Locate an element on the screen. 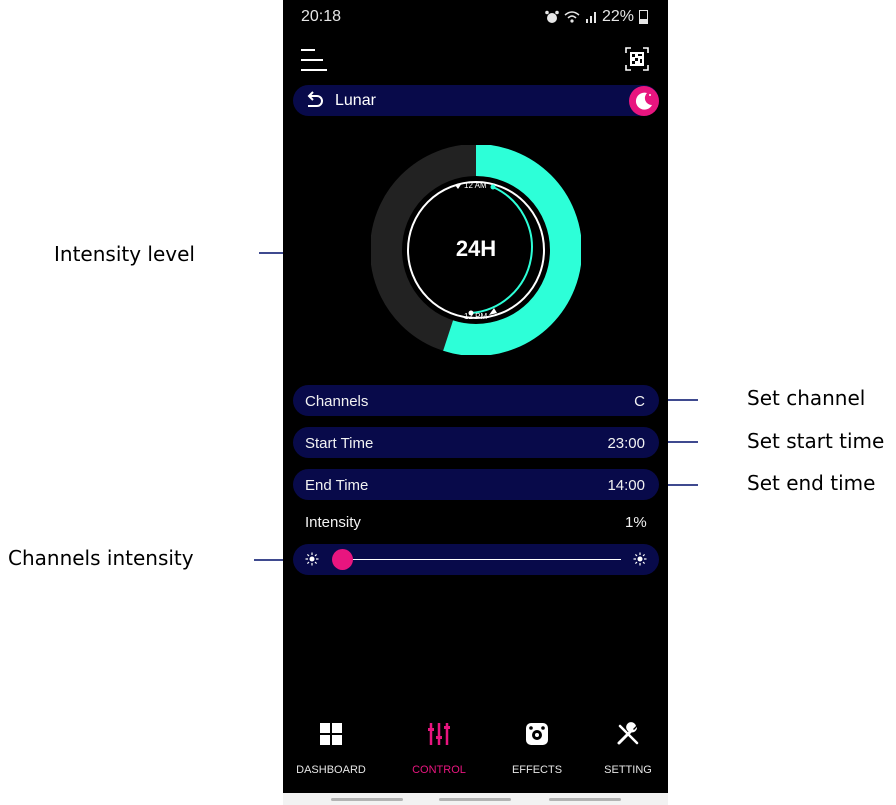 The height and width of the screenshot is (805, 896). slider-thumb is located at coordinates (342, 559).